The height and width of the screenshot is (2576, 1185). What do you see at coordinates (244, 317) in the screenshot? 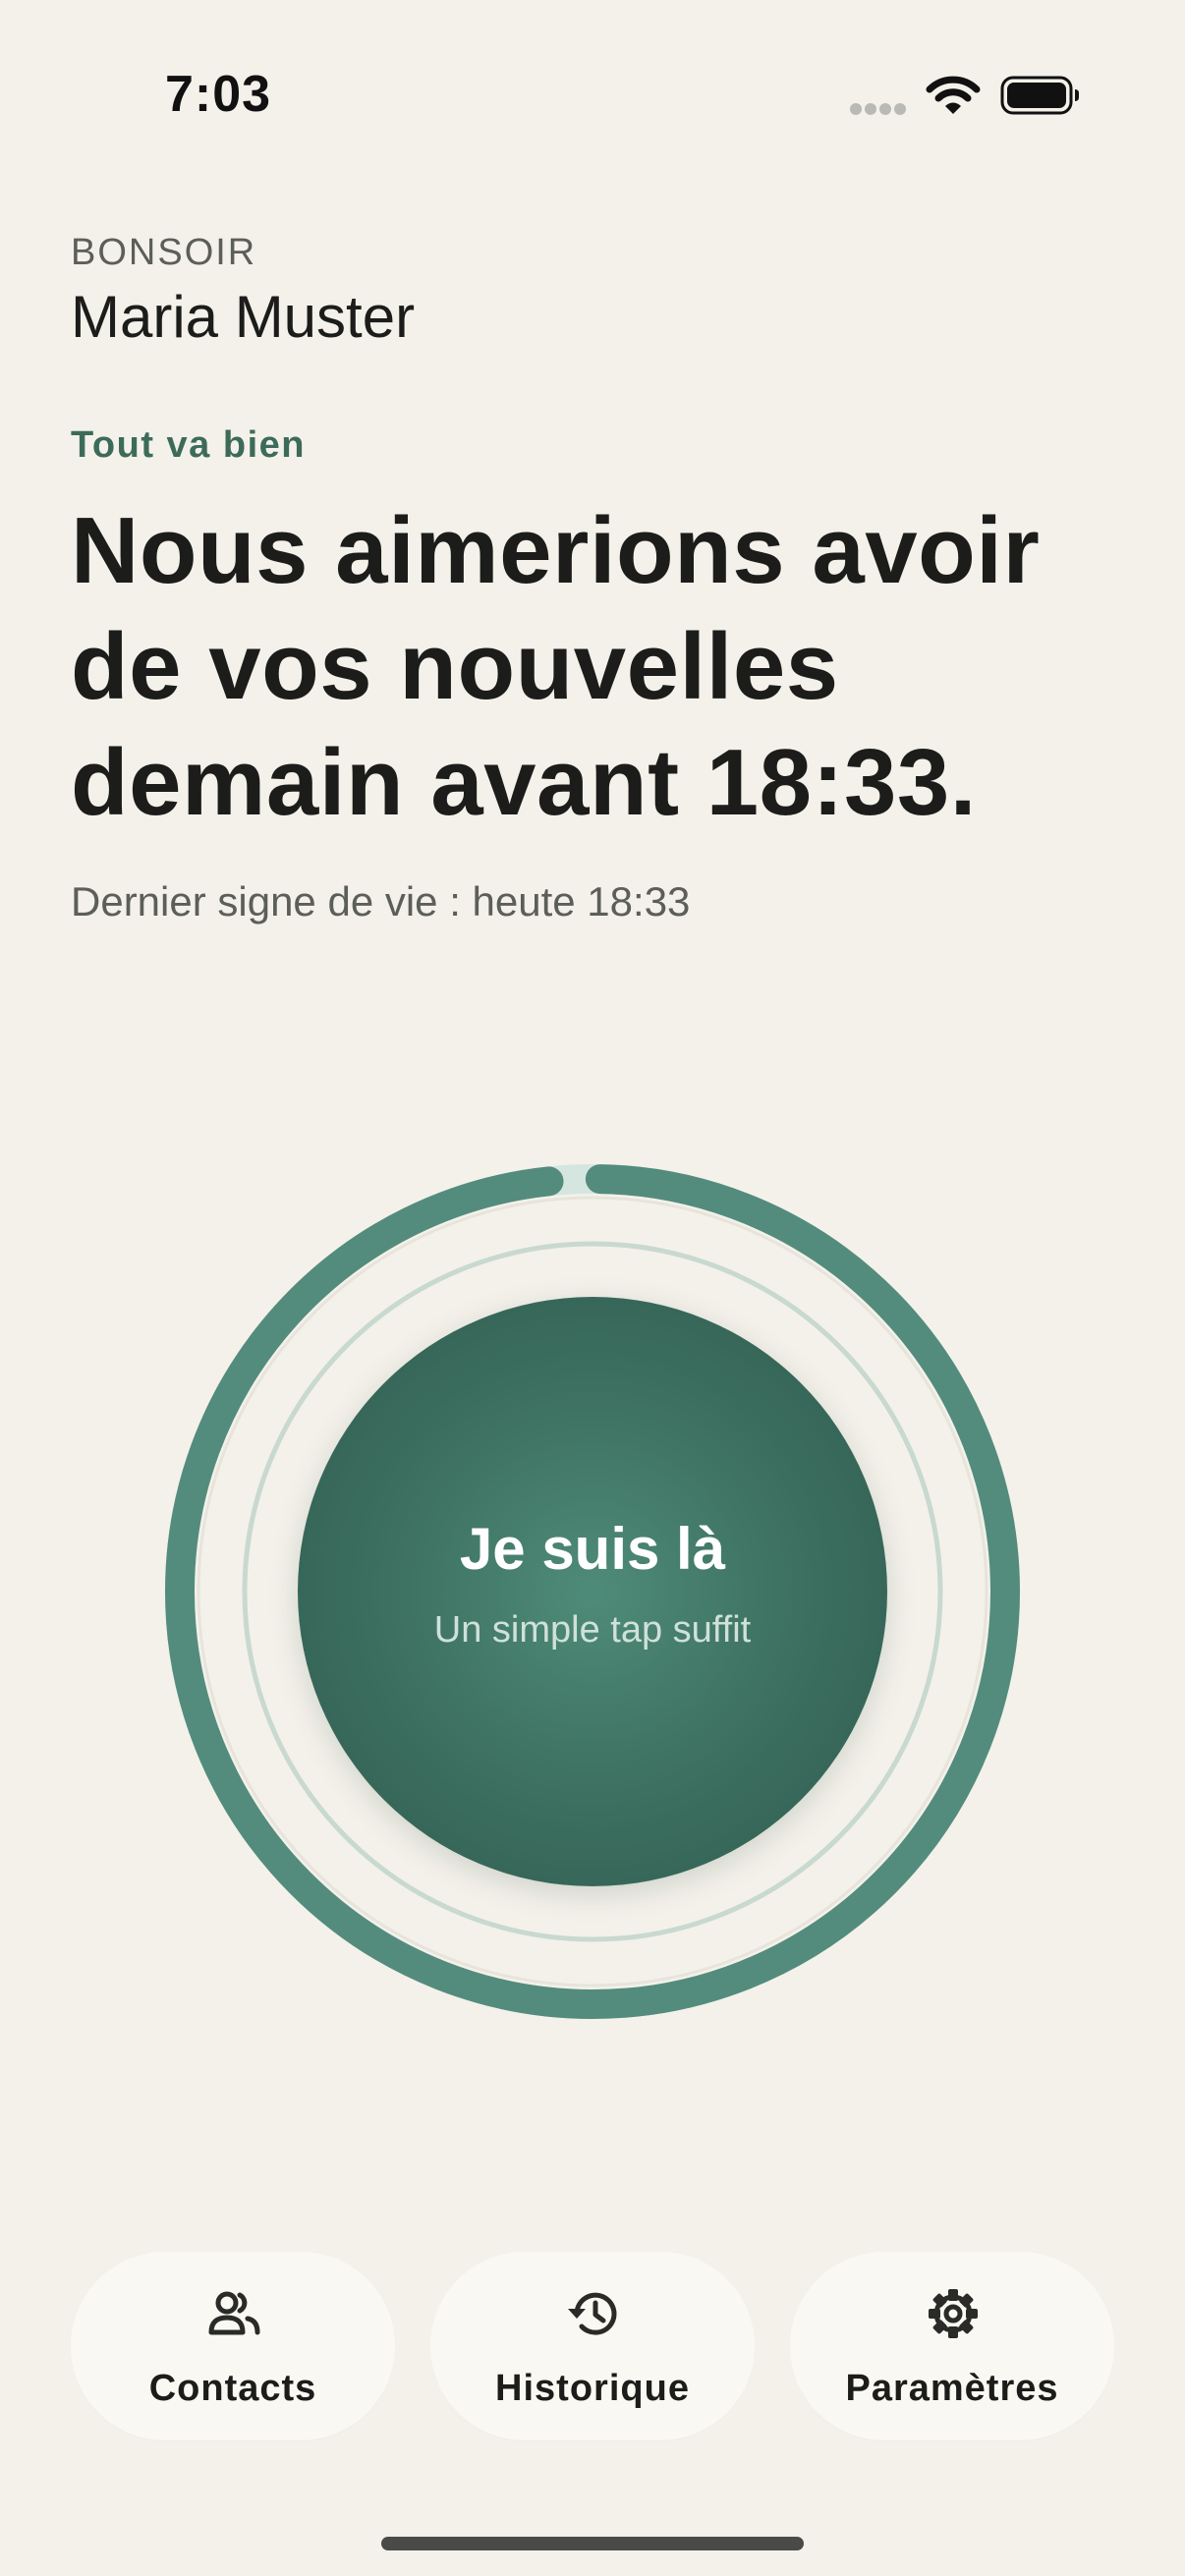
I see `user-name: Maria Muster` at bounding box center [244, 317].